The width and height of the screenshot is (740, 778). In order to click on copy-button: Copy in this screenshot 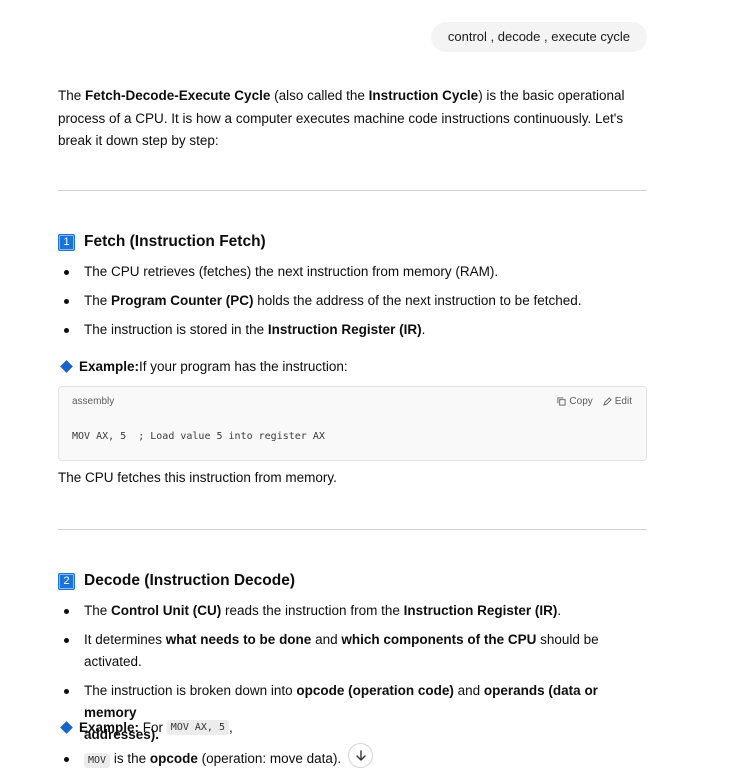, I will do `click(575, 401)`.